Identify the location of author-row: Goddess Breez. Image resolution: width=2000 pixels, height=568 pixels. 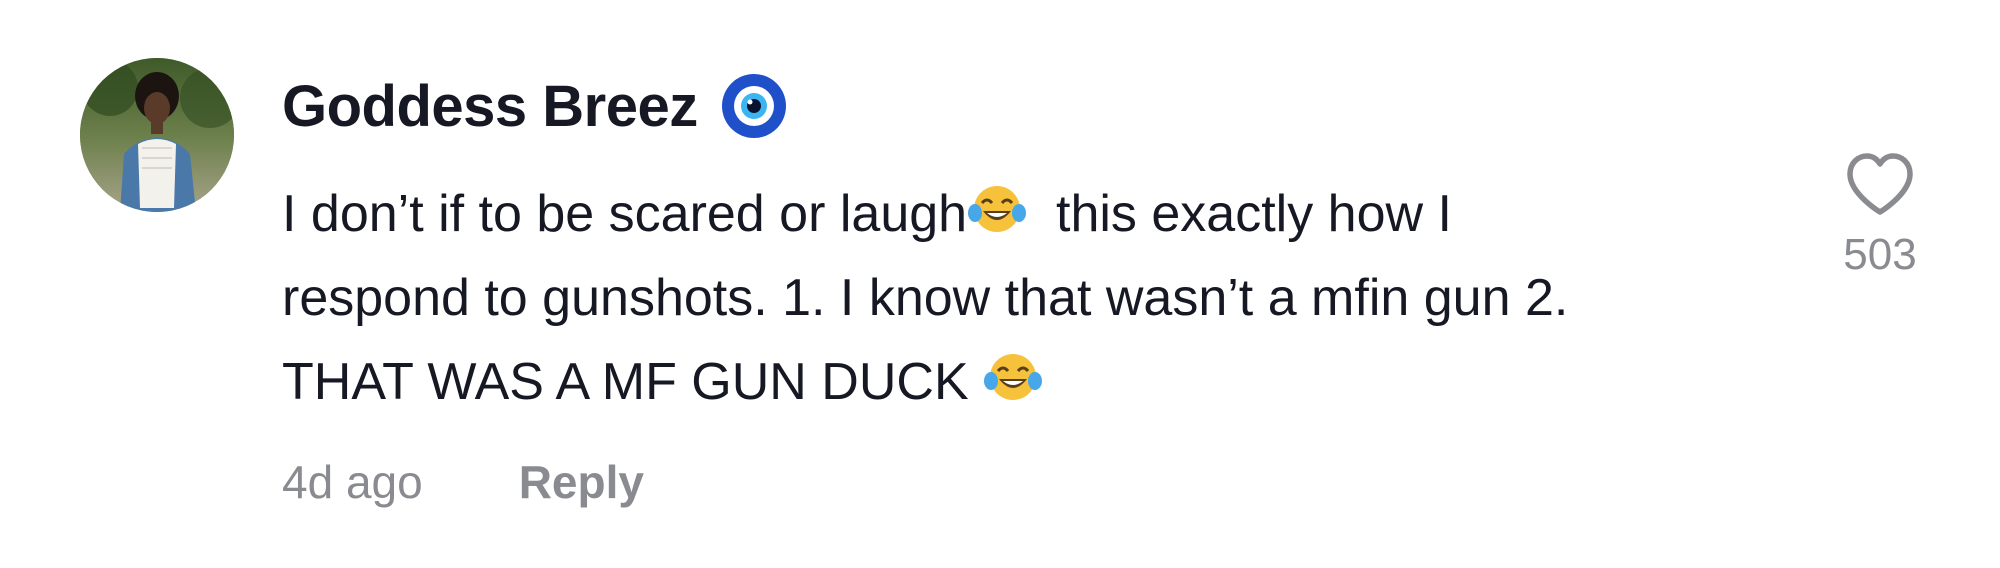
(535, 106).